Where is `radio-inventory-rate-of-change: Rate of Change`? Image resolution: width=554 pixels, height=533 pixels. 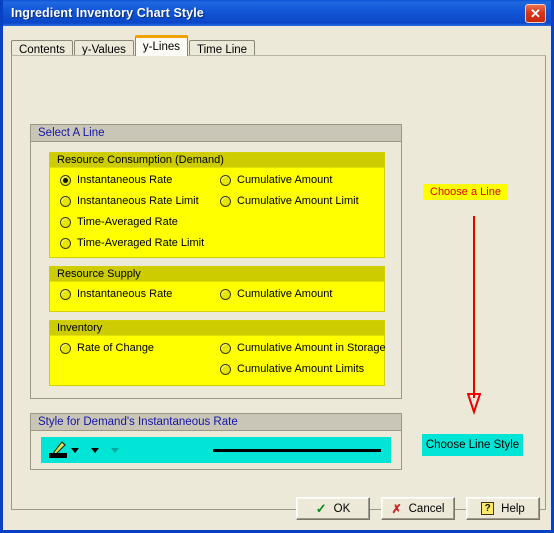
radio-inventory-rate-of-change: Rate of Change is located at coordinates (107, 348).